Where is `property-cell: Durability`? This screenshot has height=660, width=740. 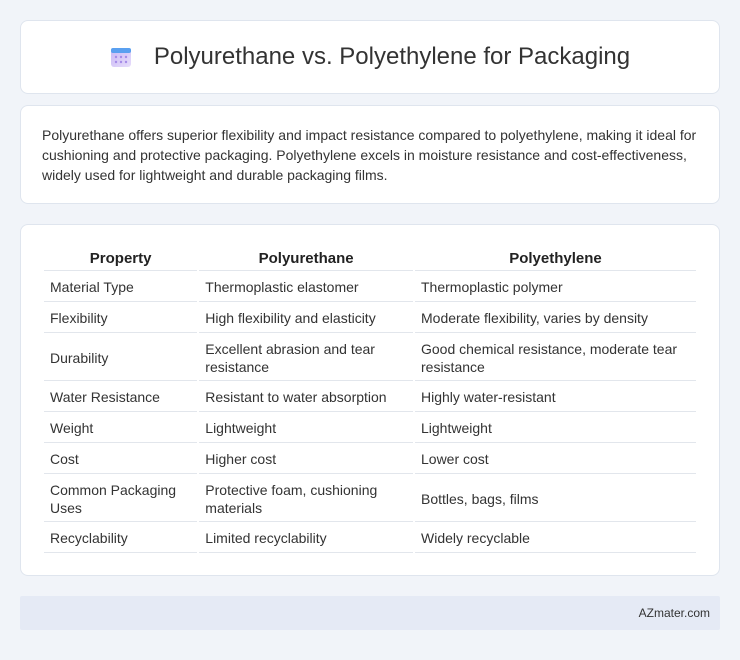
property-cell: Durability is located at coordinates (121, 358).